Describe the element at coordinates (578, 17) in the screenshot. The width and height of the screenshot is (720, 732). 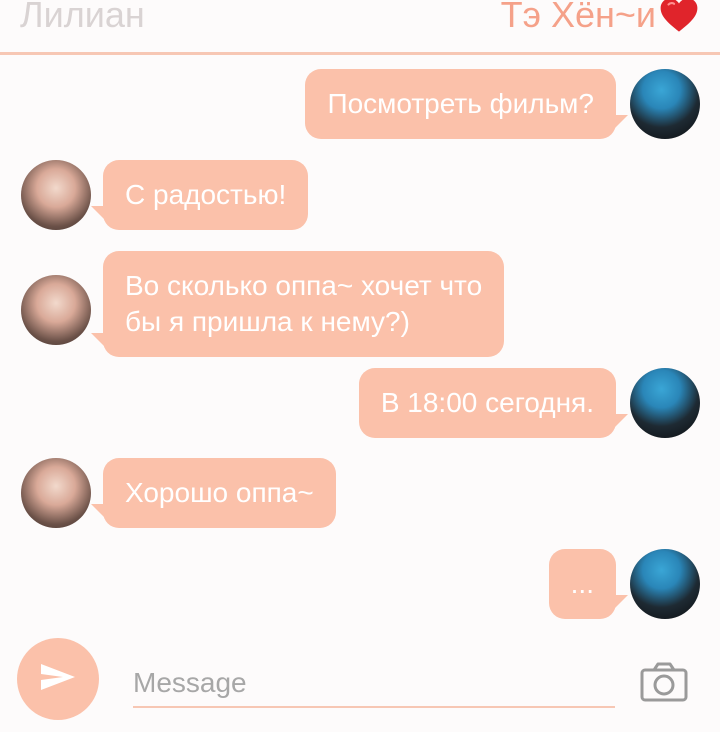
I see `contact-right-label: Тэ Хён~и` at that location.